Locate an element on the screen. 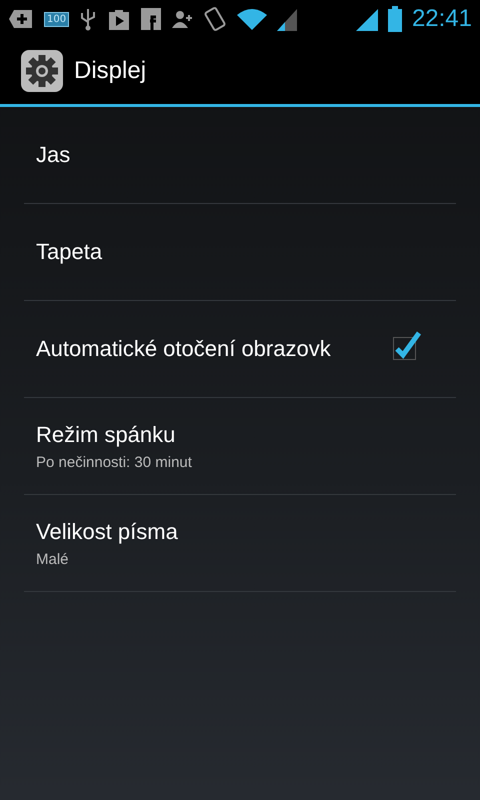 The height and width of the screenshot is (800, 480). settings-item: Velikost písma Malé is located at coordinates (240, 543).